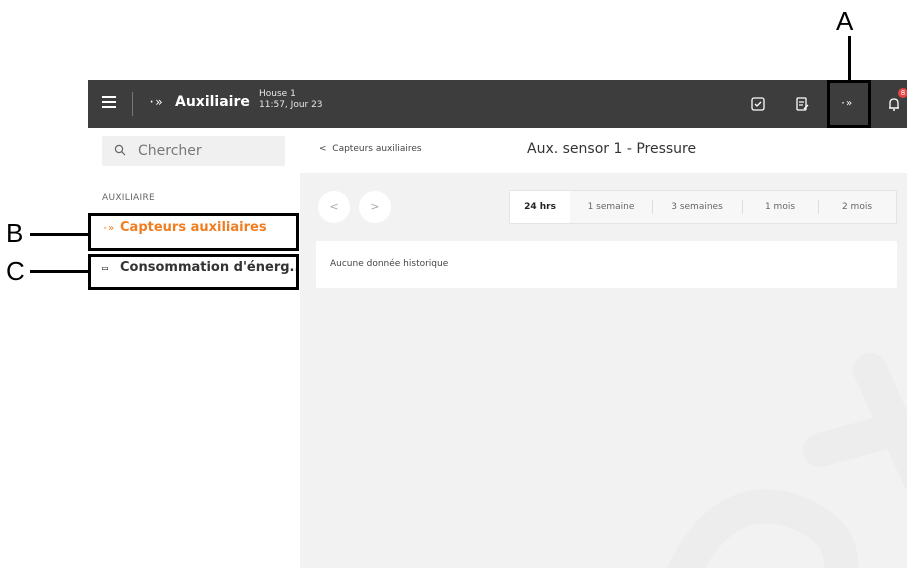  I want to click on house-name: House 1, so click(277, 94).